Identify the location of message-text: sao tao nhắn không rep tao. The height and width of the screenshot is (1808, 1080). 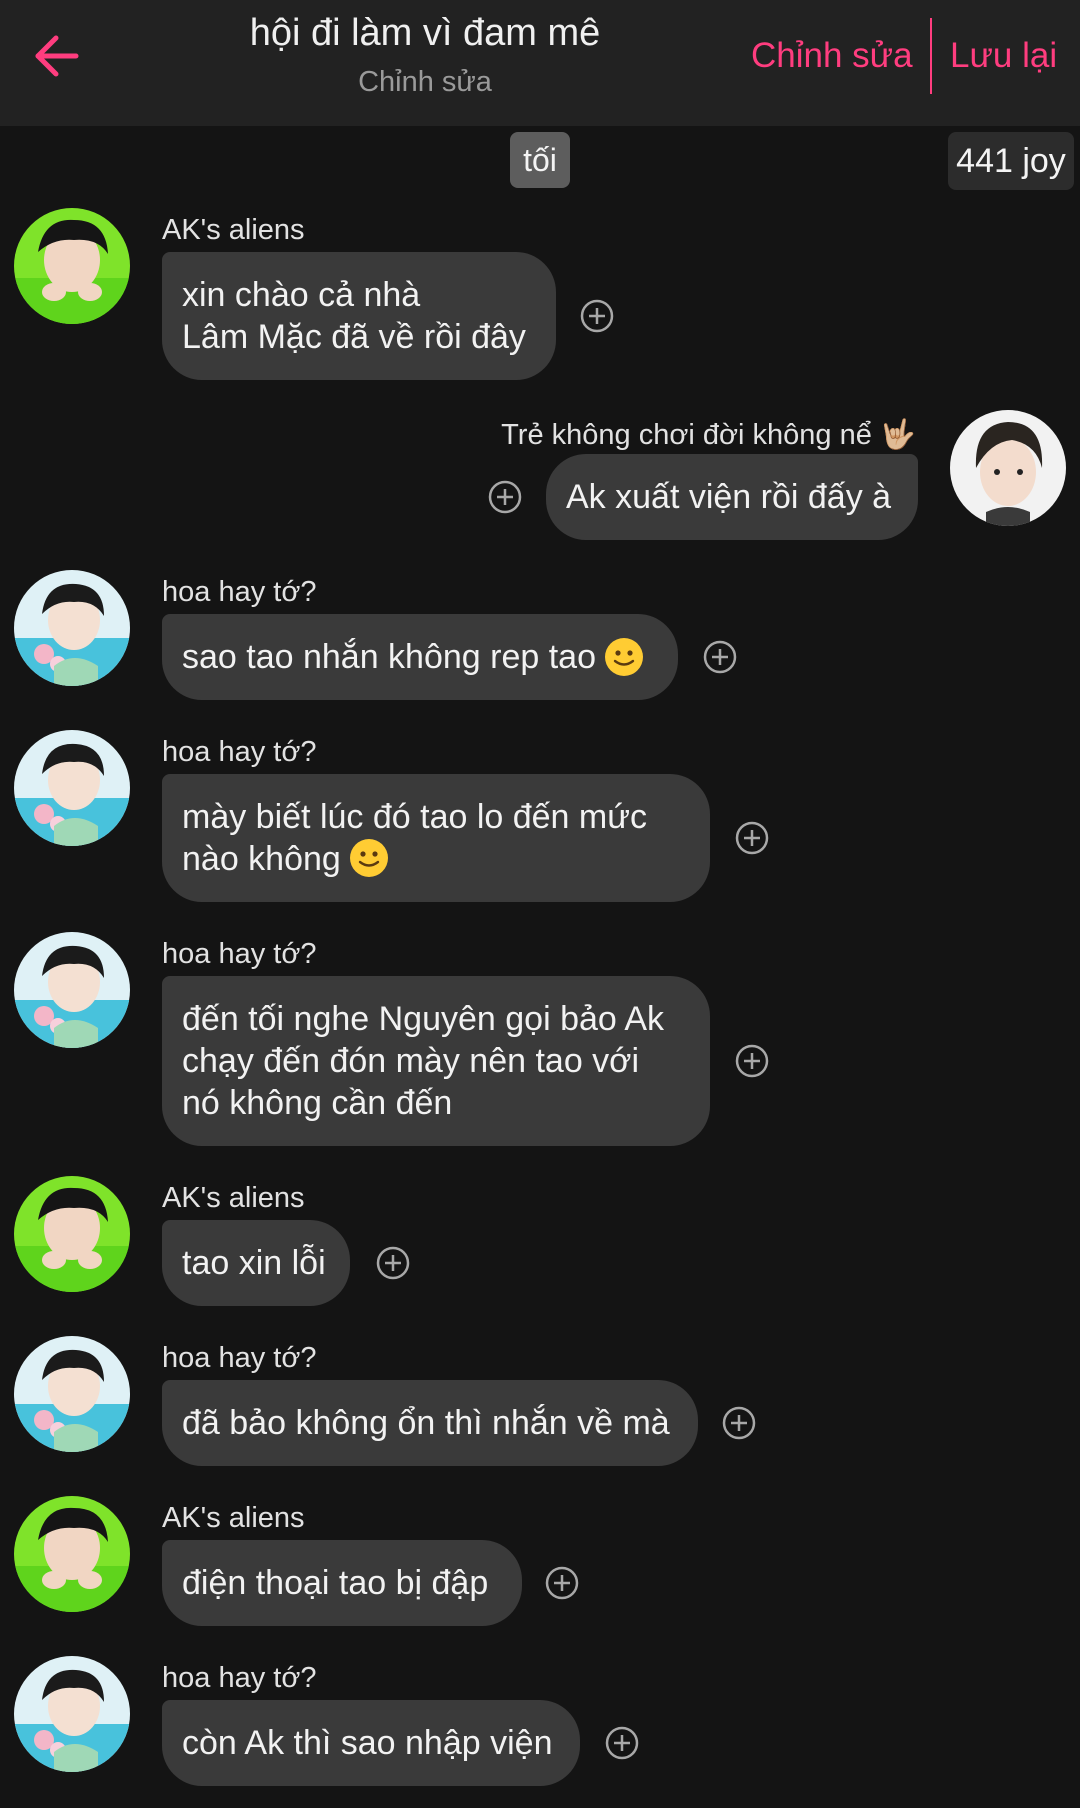
(389, 657).